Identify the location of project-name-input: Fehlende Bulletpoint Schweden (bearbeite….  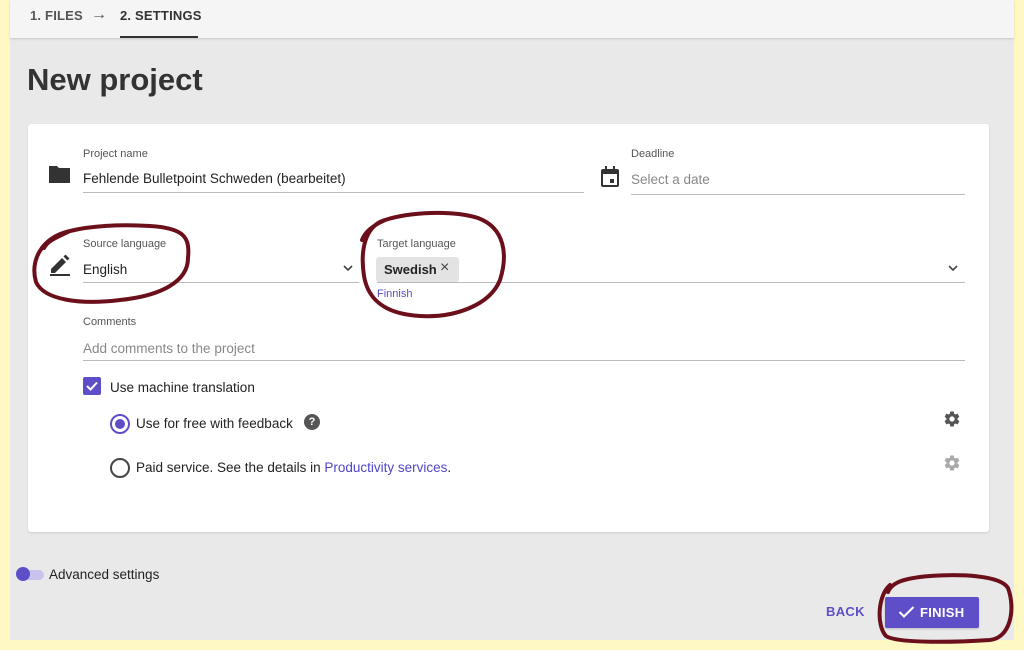
(214, 178).